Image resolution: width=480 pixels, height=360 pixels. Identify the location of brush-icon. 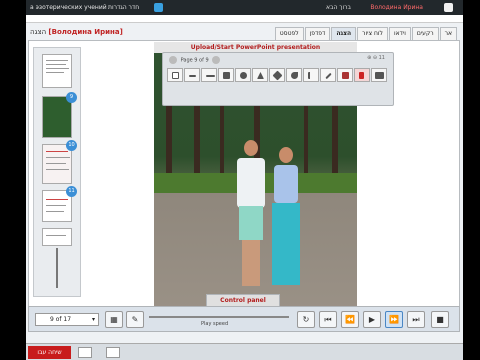
(209, 75).